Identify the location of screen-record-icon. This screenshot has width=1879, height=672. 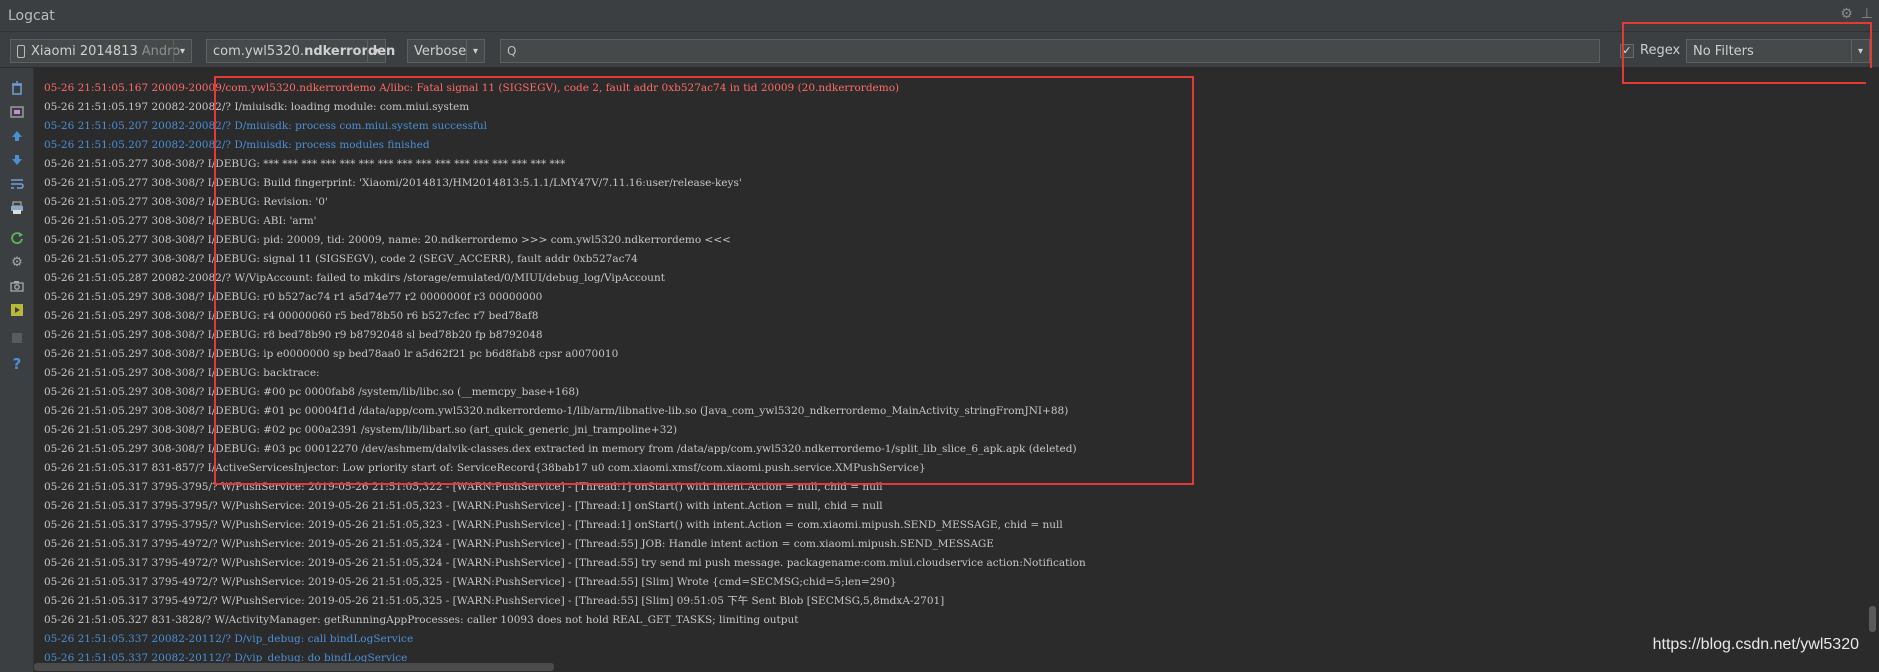
(17, 310).